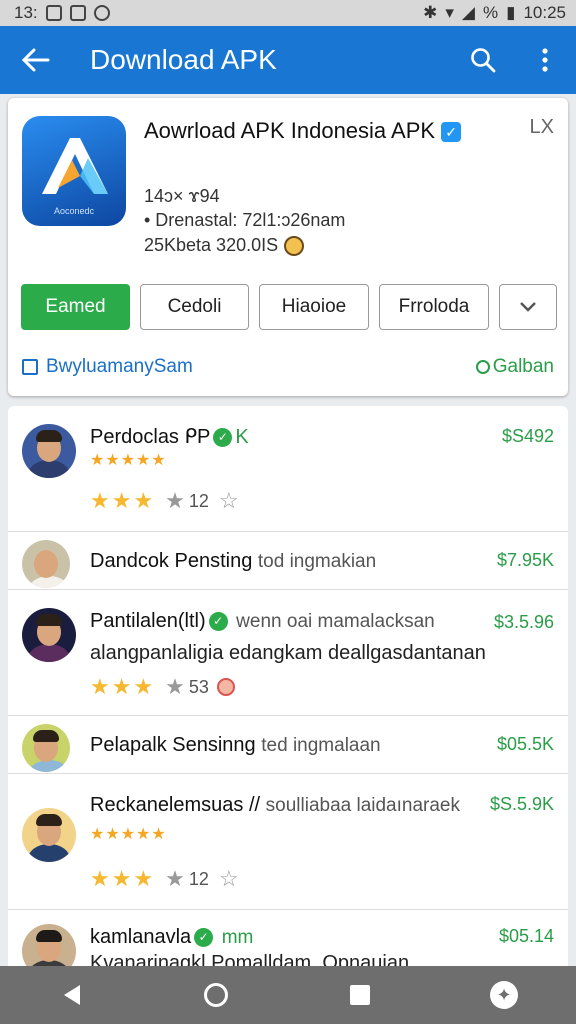  I want to click on review-title: Pelapalk Sensinng ted ingmalaan, so click(235, 745).